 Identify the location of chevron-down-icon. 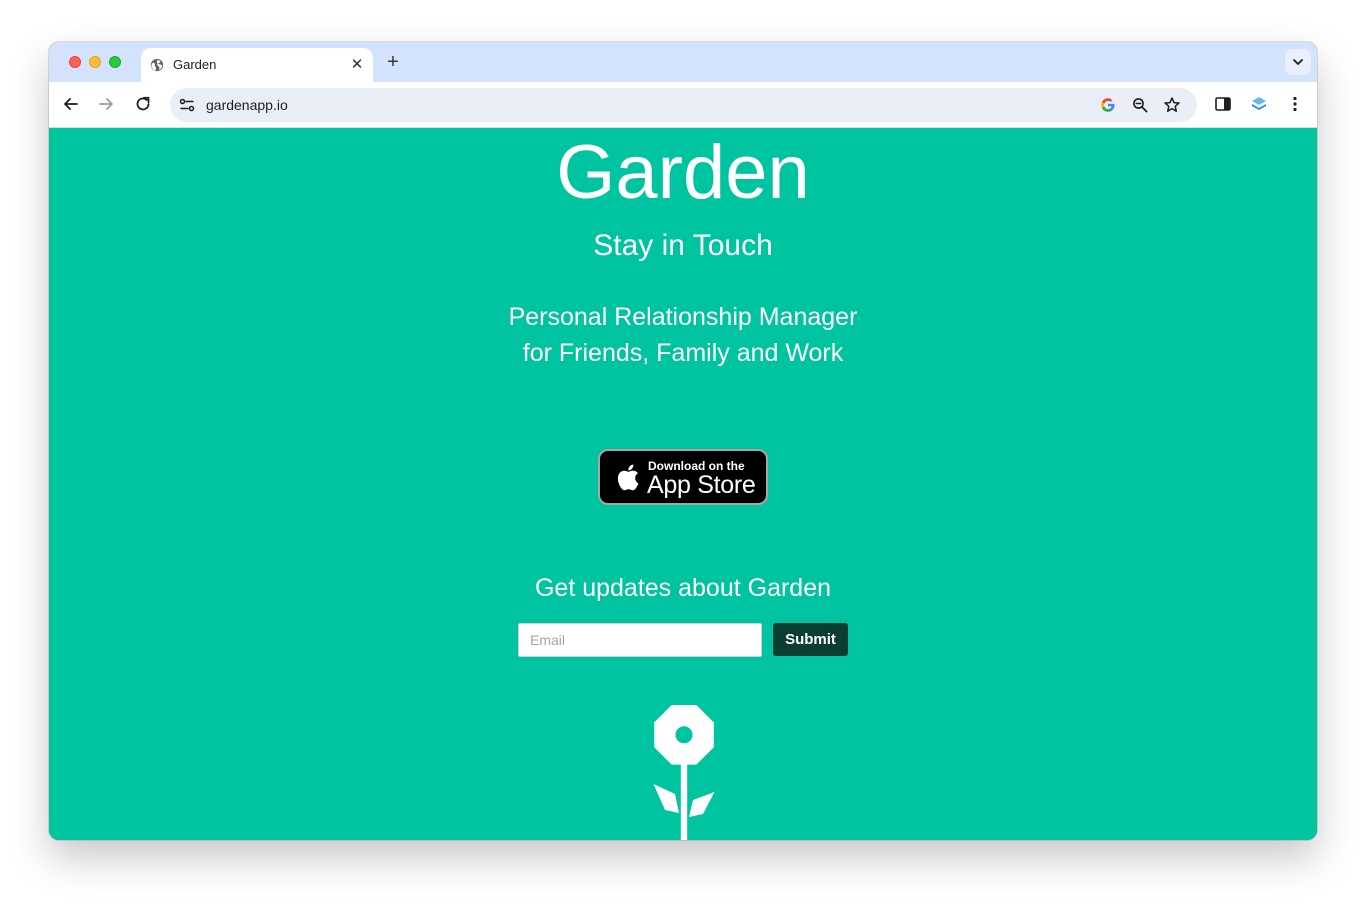
(1298, 62).